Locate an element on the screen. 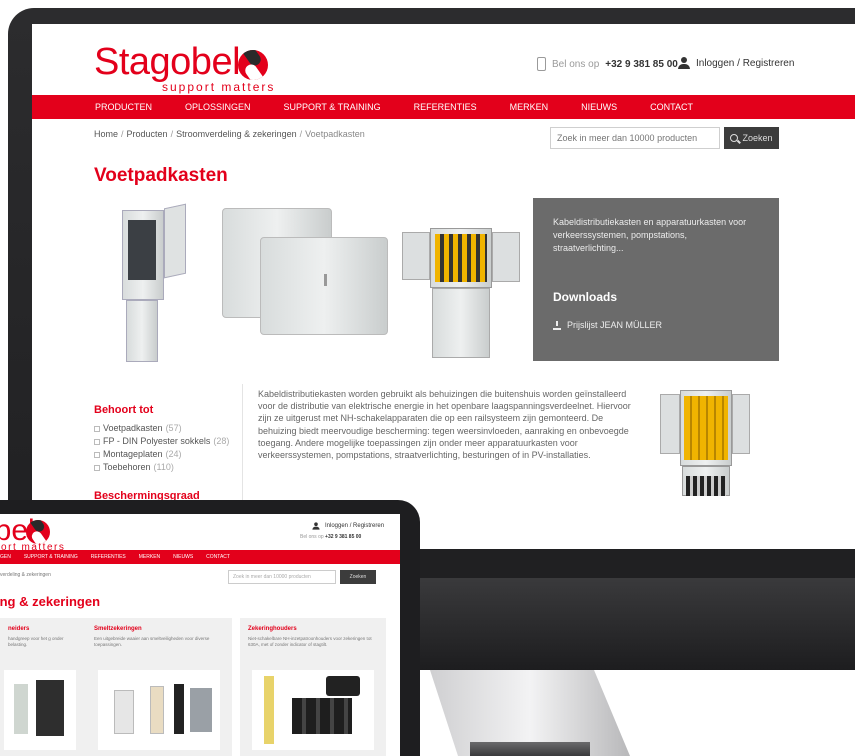 Image resolution: width=855 pixels, height=756 pixels. phone-info: Bel ons op +32 9 381 85 00 is located at coordinates (607, 64).